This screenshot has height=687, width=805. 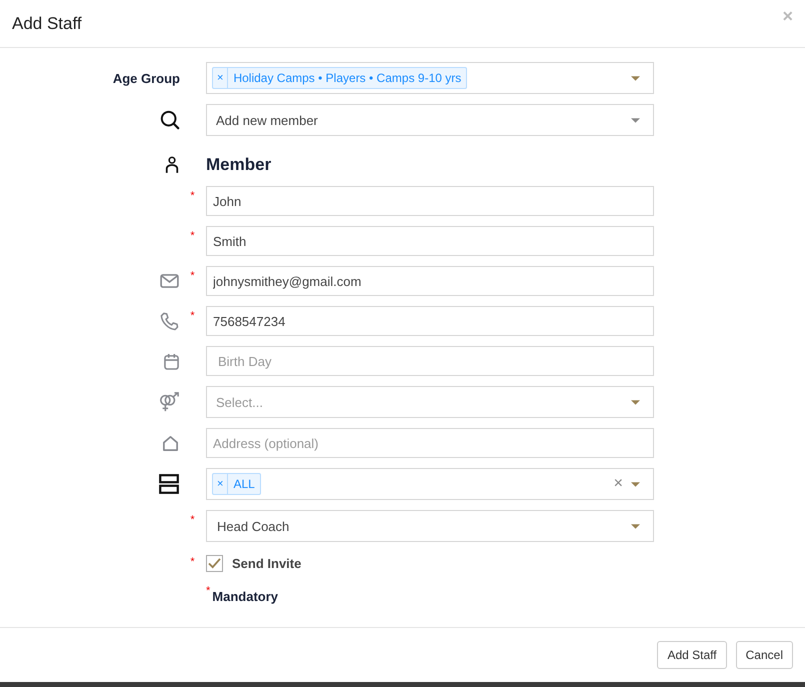 What do you see at coordinates (618, 484) in the screenshot?
I see `clear-button: ×` at bounding box center [618, 484].